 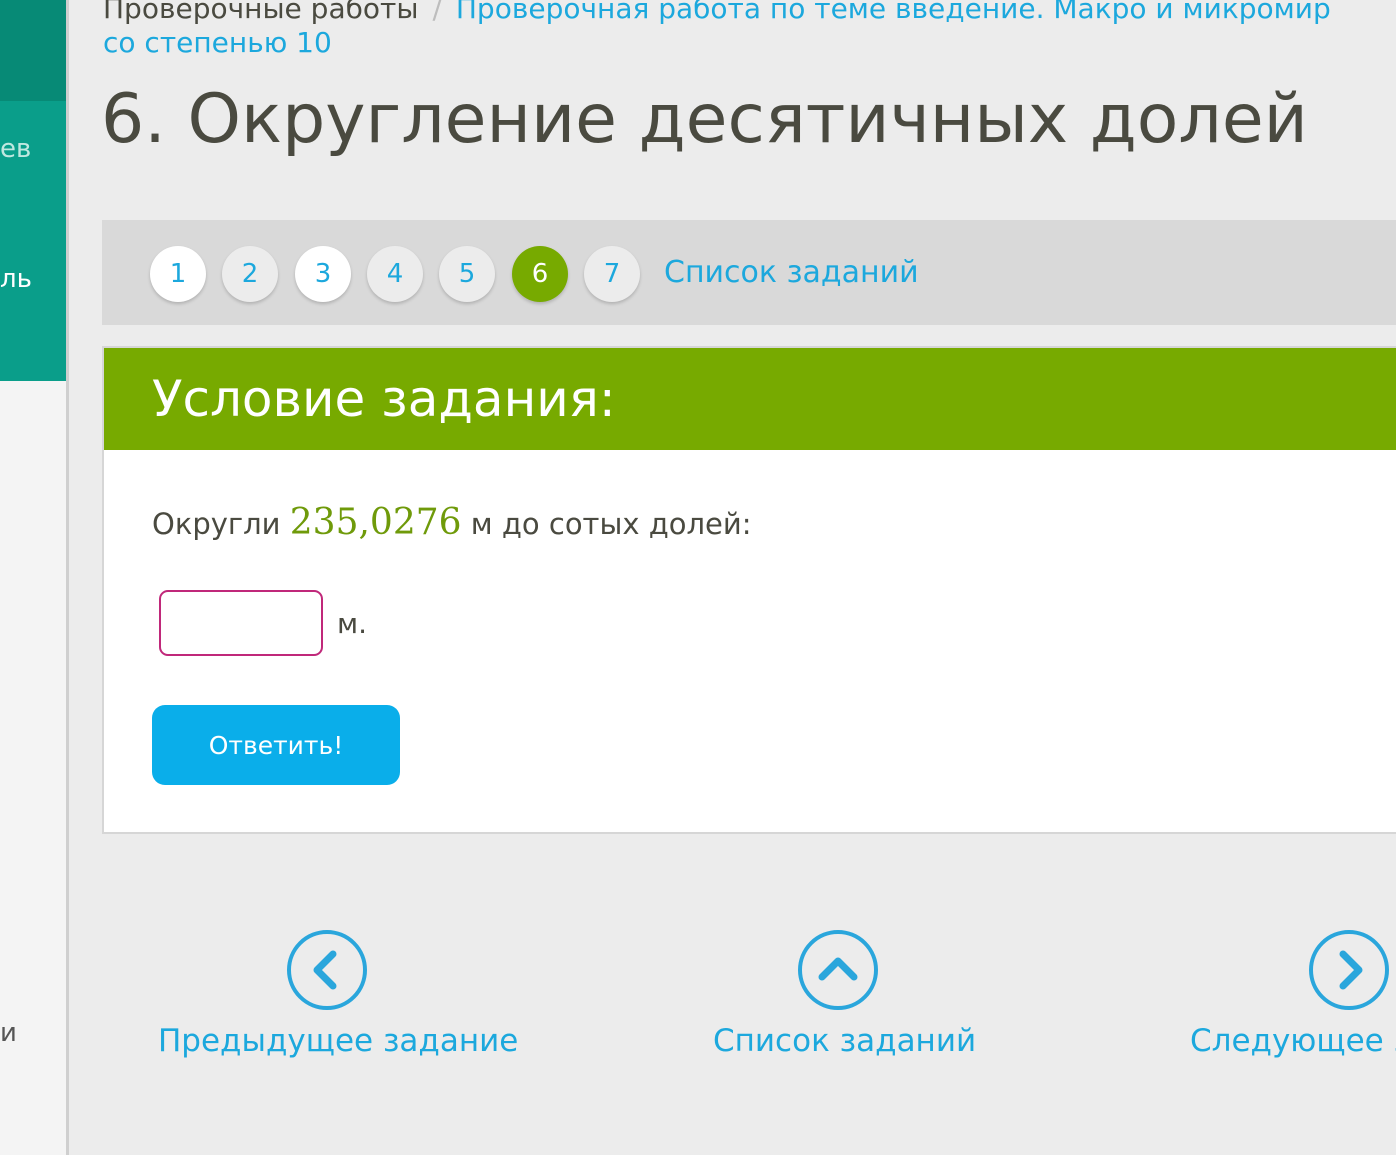 What do you see at coordinates (384, 399) in the screenshot?
I see `task-card-title: Условие задания:` at bounding box center [384, 399].